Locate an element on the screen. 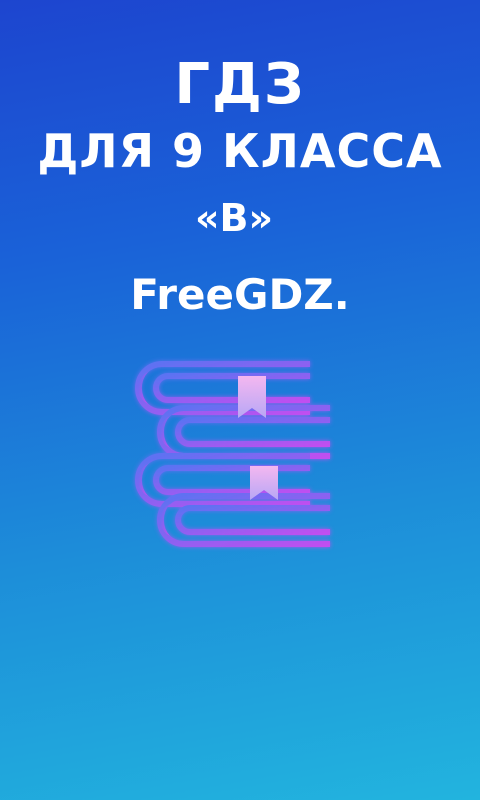  book-1-outline is located at coordinates (222, 388).